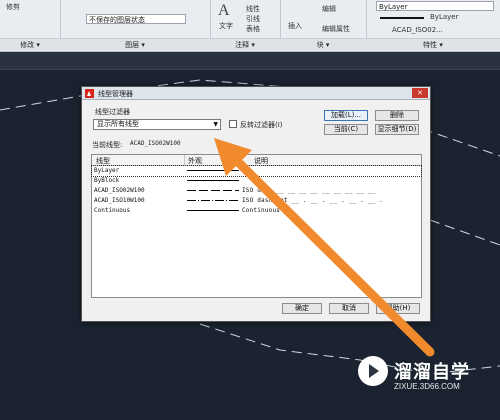 This screenshot has height=420, width=500. What do you see at coordinates (373, 371) in the screenshot?
I see `play-logo-icon` at bounding box center [373, 371].